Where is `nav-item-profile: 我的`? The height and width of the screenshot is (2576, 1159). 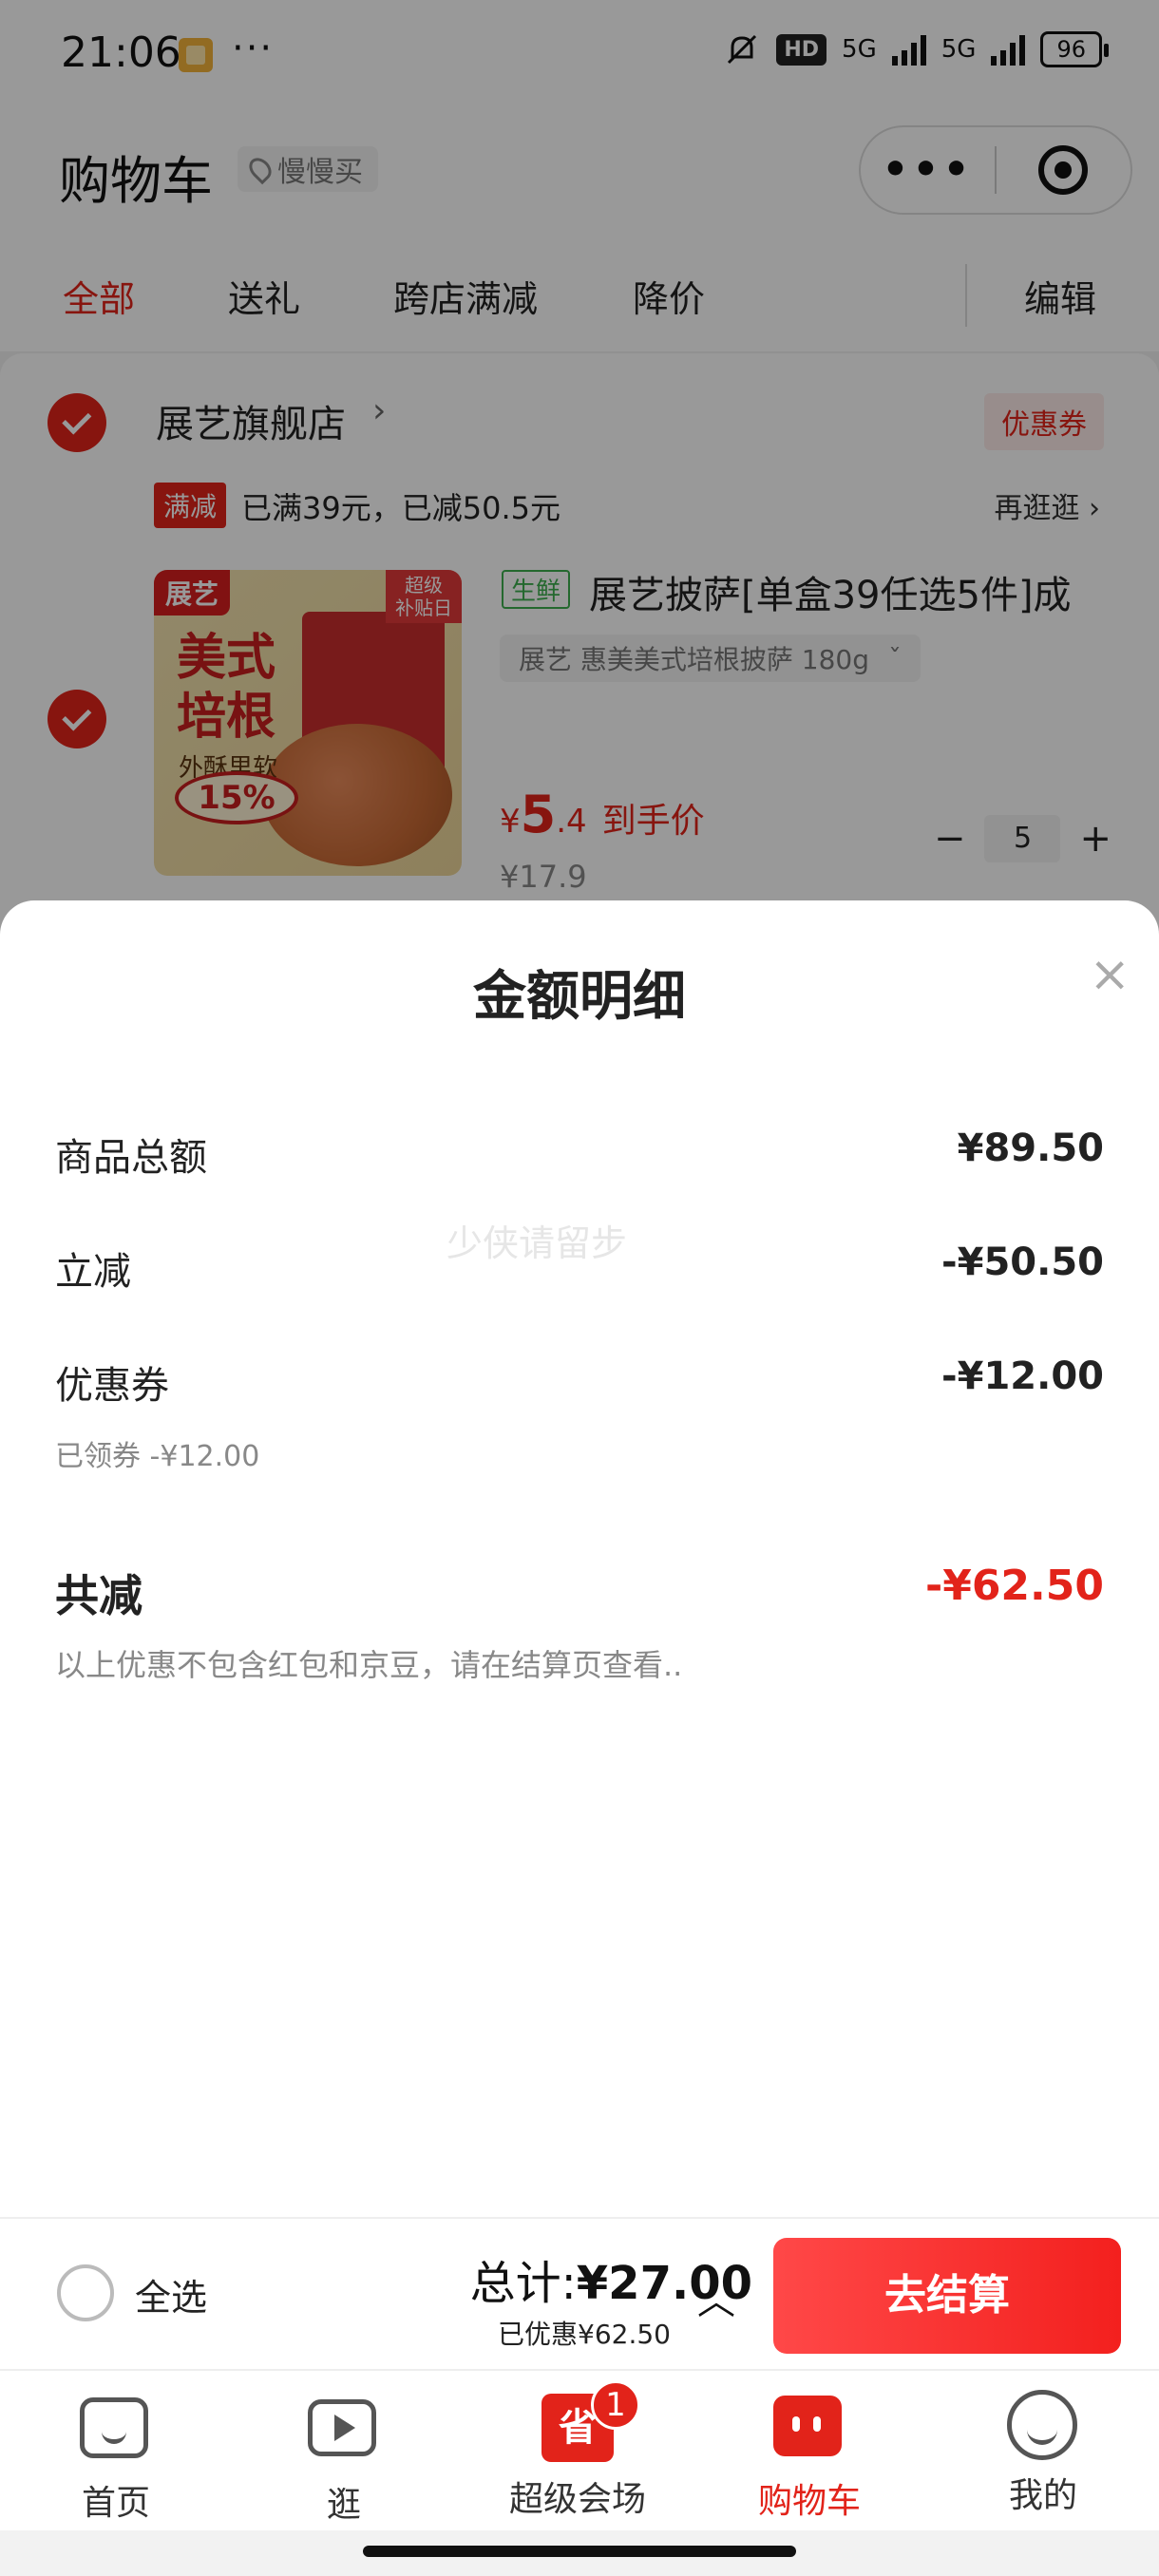 nav-item-profile: 我的 is located at coordinates (1043, 2453).